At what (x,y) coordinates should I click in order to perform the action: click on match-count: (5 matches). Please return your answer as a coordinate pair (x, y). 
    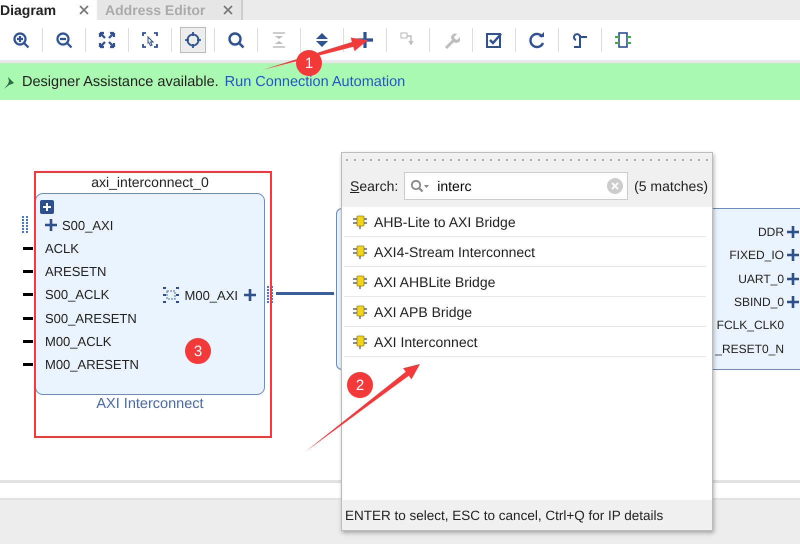
    Looking at the image, I should click on (671, 186).